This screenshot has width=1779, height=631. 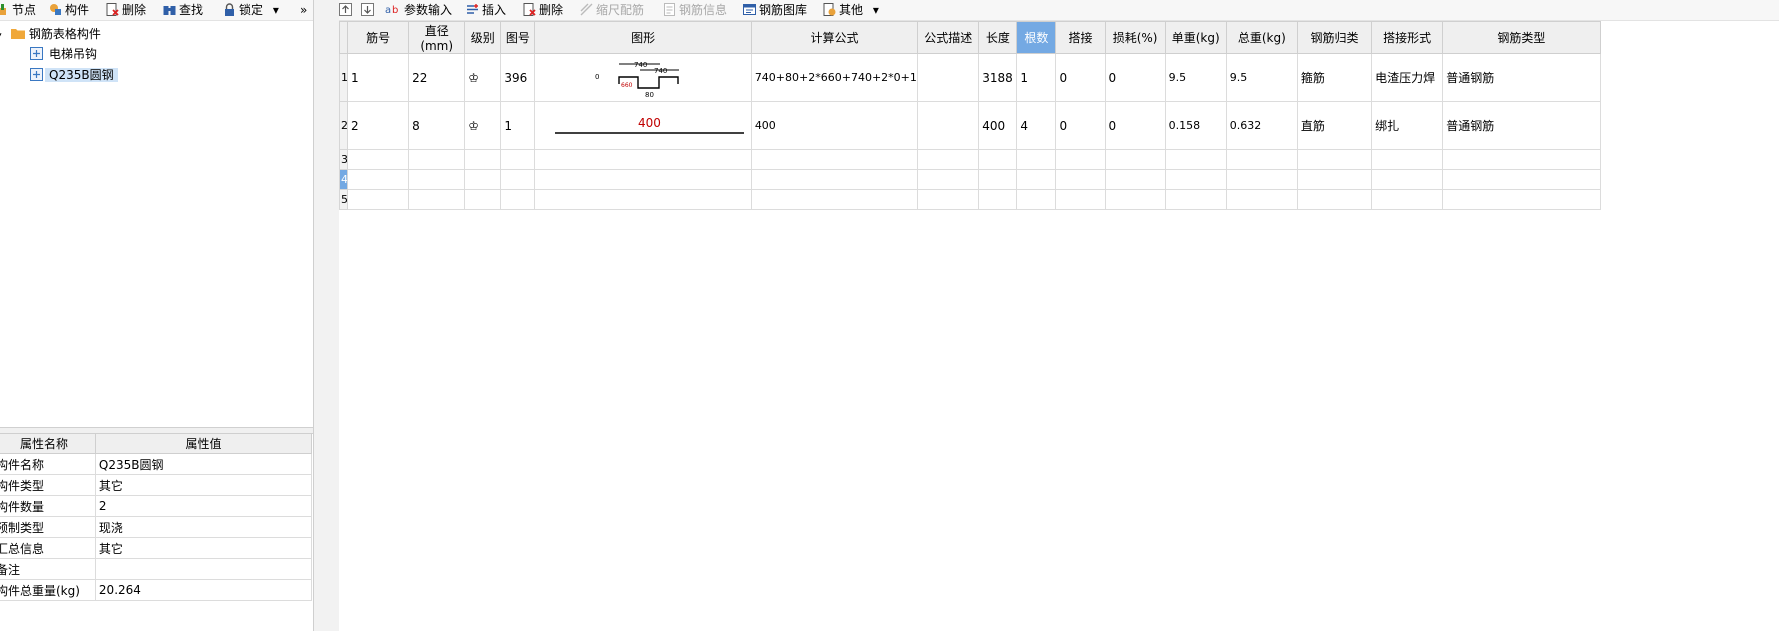 I want to click on col-header-total-weight: 总重(kg), so click(x=1261, y=37).